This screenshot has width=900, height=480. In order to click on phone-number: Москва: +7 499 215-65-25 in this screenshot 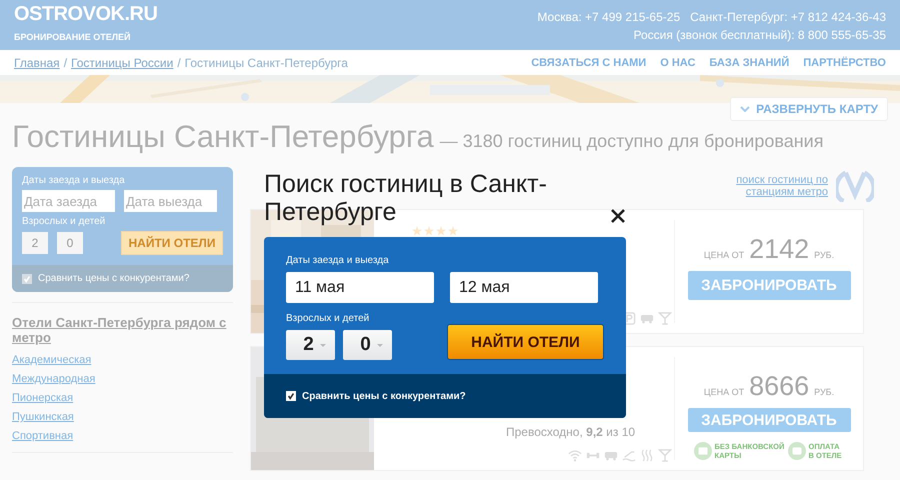, I will do `click(608, 17)`.